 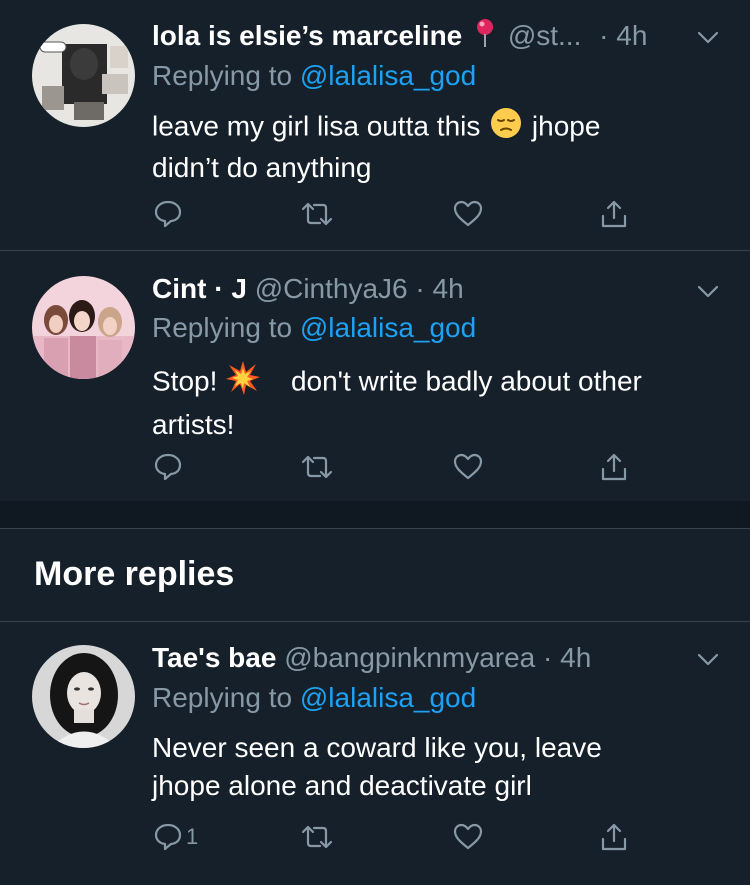 What do you see at coordinates (402, 839) in the screenshot?
I see `tweet-actions: 1` at bounding box center [402, 839].